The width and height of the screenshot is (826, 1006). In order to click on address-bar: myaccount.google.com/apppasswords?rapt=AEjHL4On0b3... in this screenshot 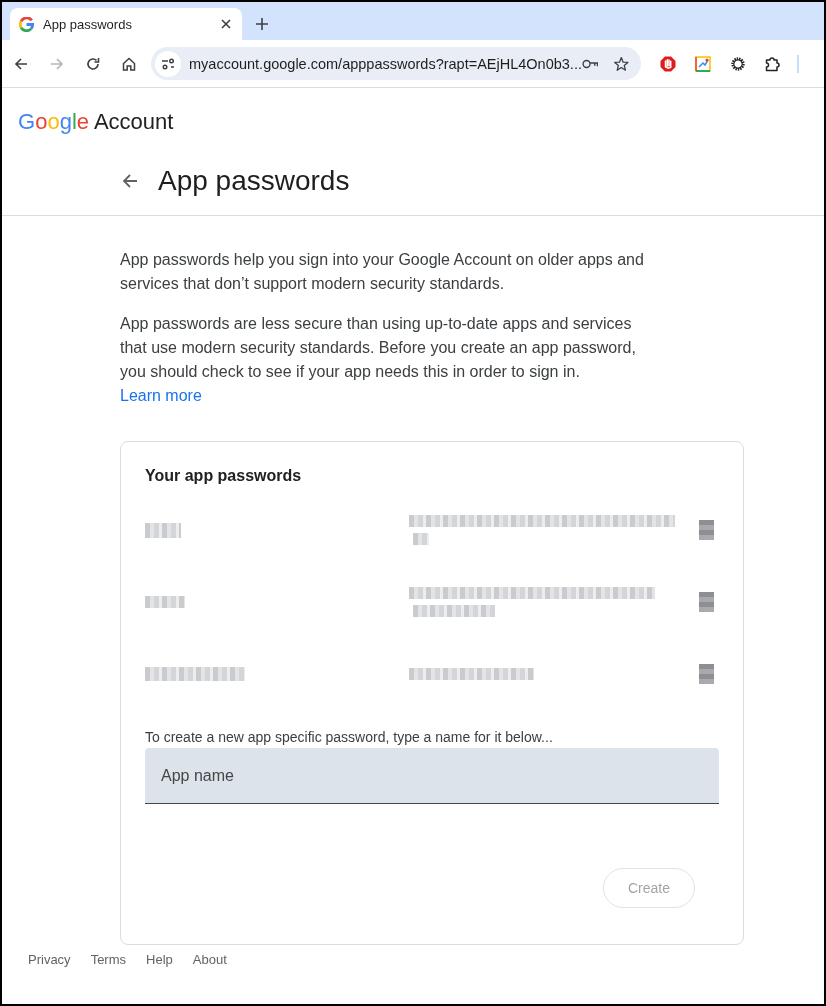, I will do `click(396, 63)`.